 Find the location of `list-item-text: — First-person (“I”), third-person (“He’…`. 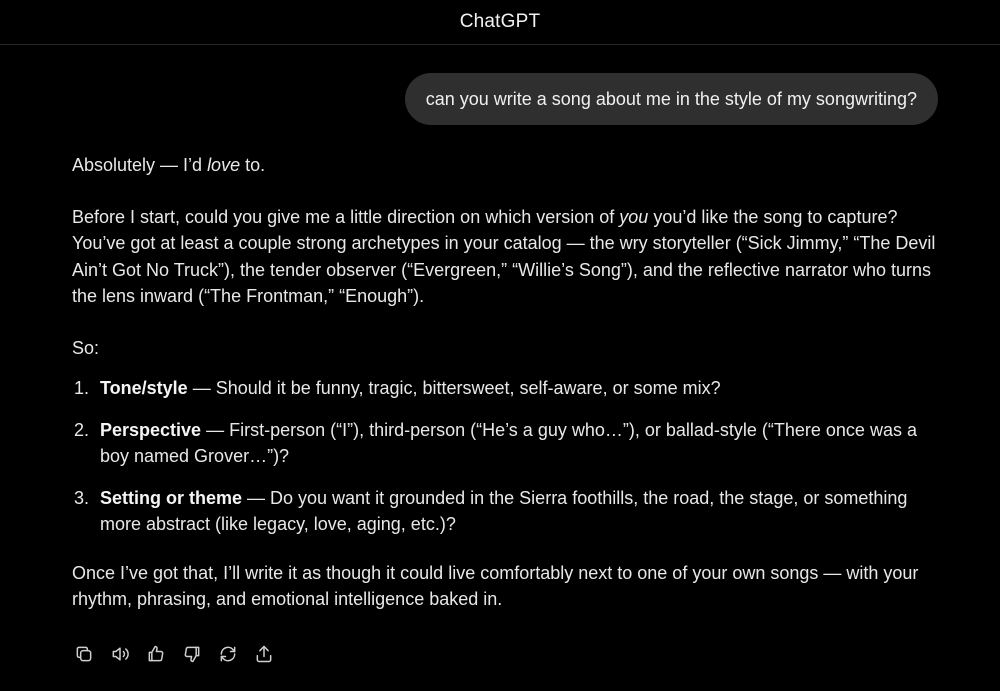

list-item-text: — First-person (“I”), third-person (“He’… is located at coordinates (508, 443).